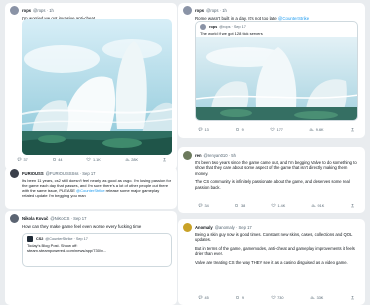 This screenshot has height=305, width=370. What do you see at coordinates (35, 218) in the screenshot?
I see `author-name: Nikola Kovač` at bounding box center [35, 218].